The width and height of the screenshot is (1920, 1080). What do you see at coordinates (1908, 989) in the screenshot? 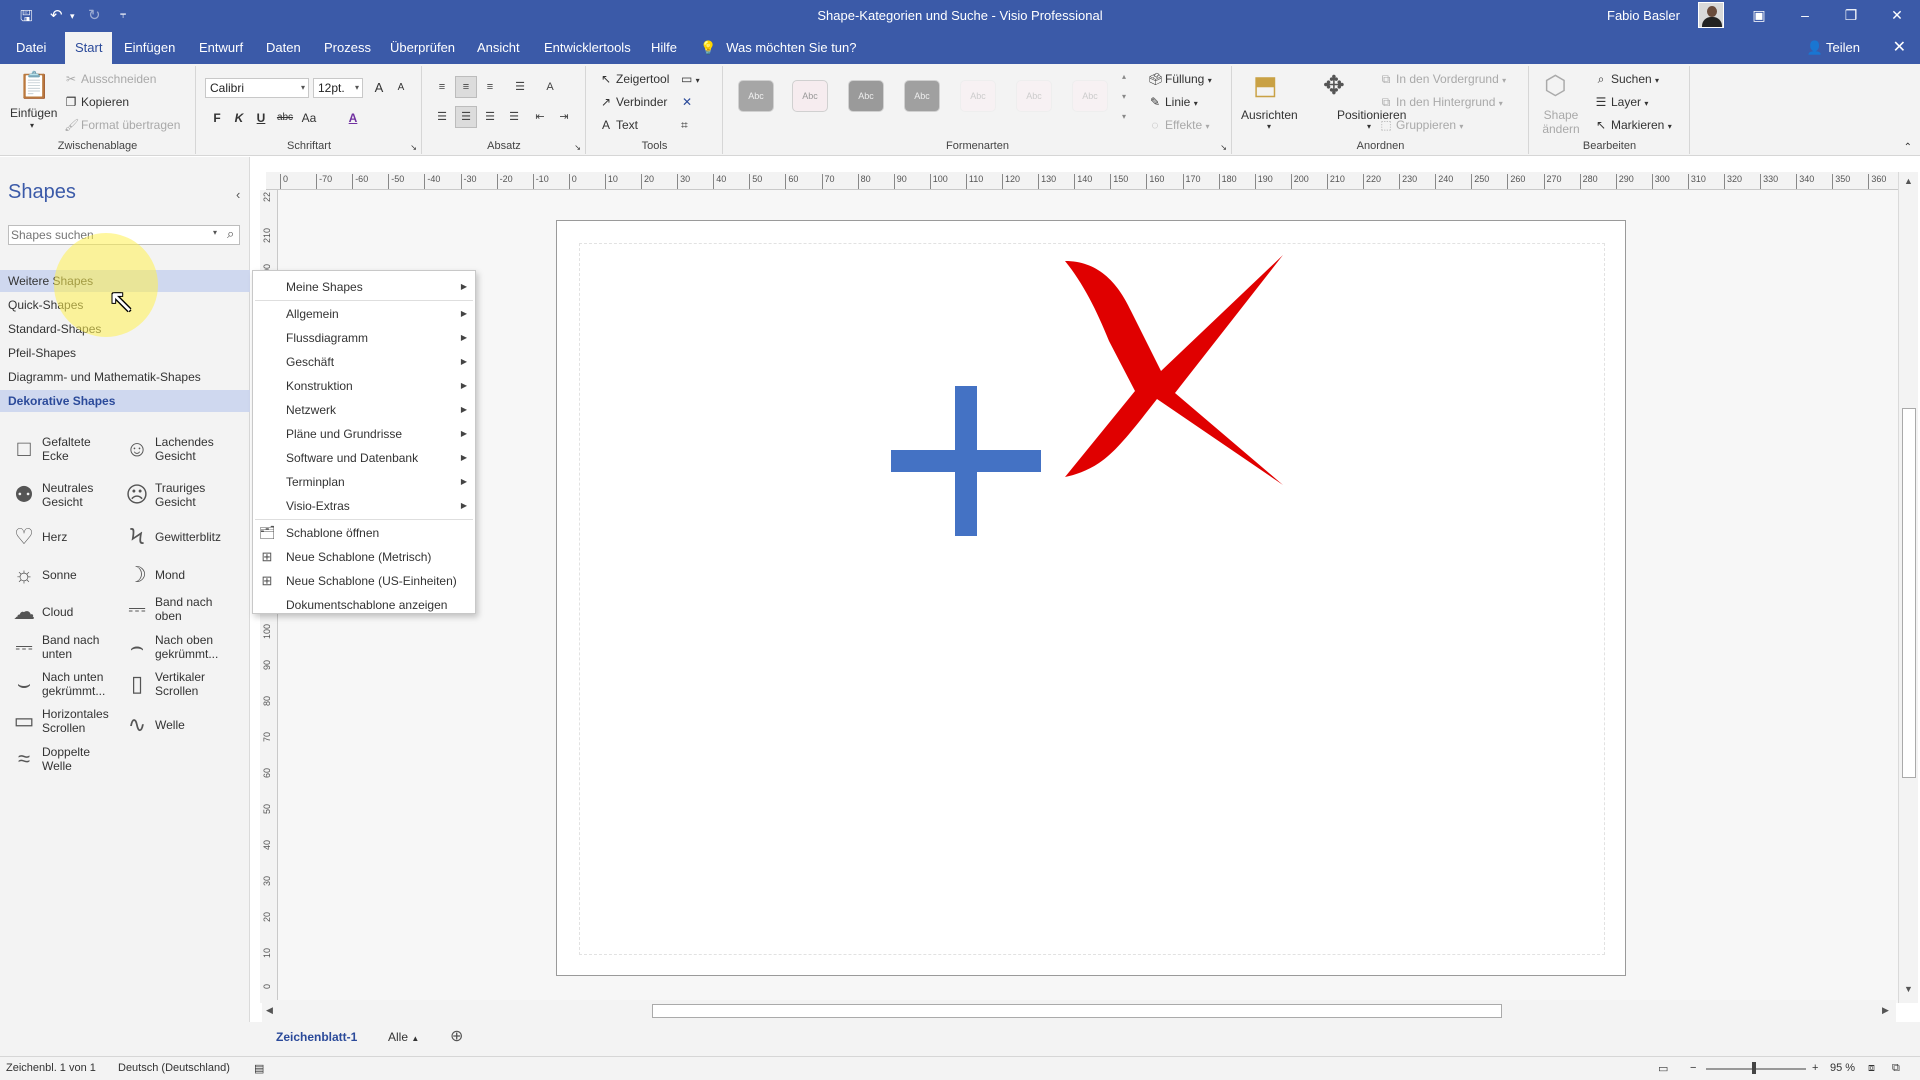
I see `scroll-down-icon: ▼` at bounding box center [1908, 989].